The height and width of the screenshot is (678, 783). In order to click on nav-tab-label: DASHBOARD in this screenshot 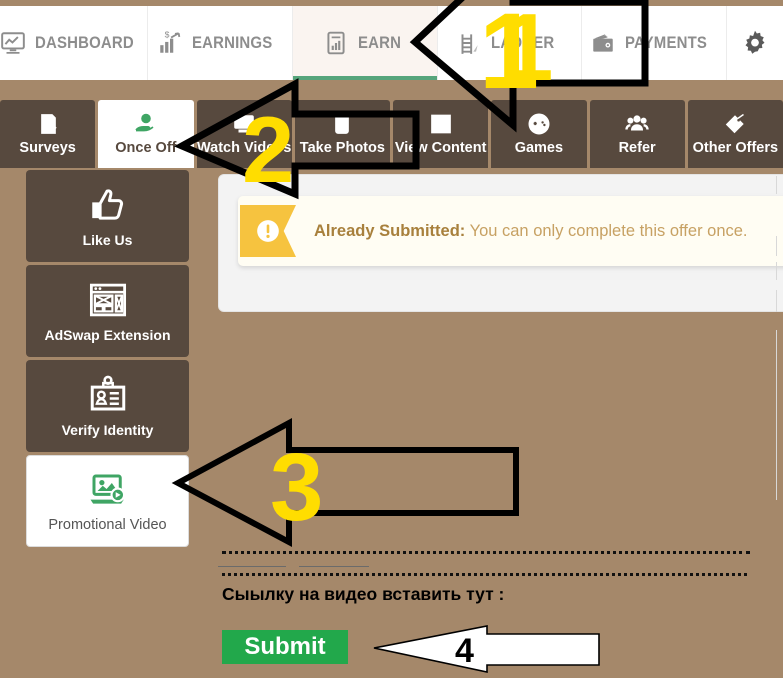, I will do `click(84, 42)`.